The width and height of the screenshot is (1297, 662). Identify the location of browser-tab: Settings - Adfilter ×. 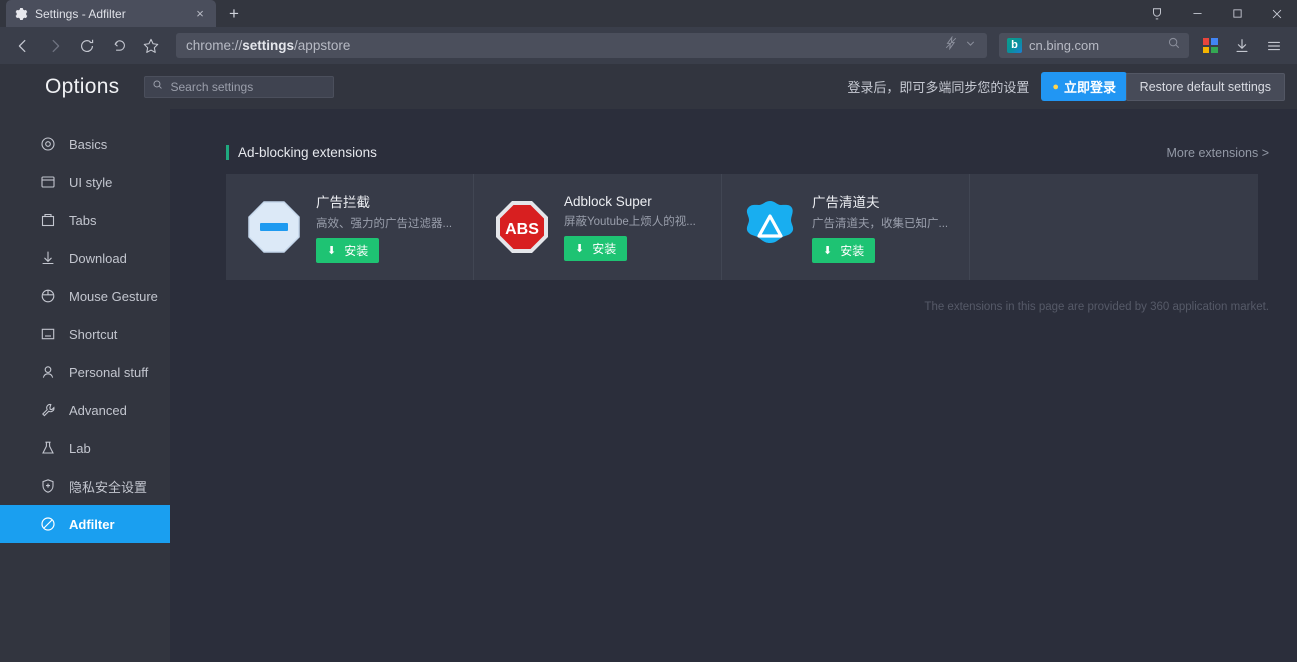
(111, 13).